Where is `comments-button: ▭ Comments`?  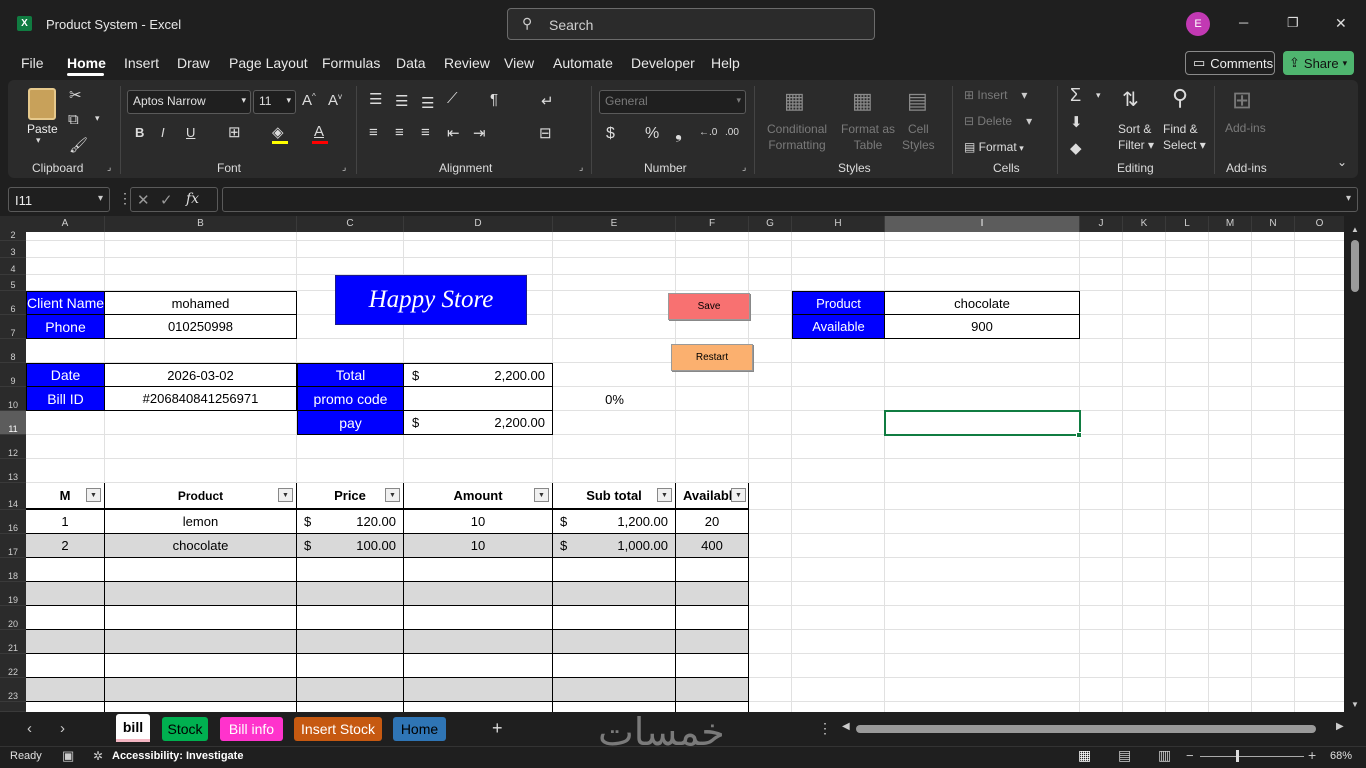
comments-button: ▭ Comments is located at coordinates (1230, 63).